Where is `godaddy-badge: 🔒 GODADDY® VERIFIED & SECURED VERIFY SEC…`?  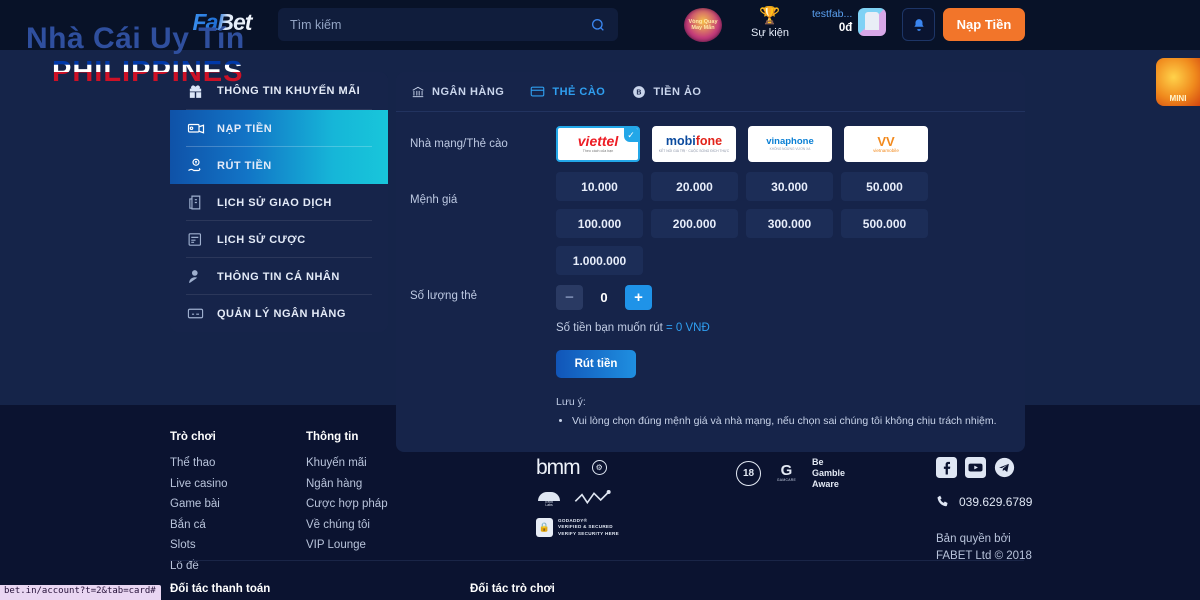 godaddy-badge: 🔒 GODADDY® VERIFIED & SECURED VERIFY SEC… is located at coordinates (636, 527).